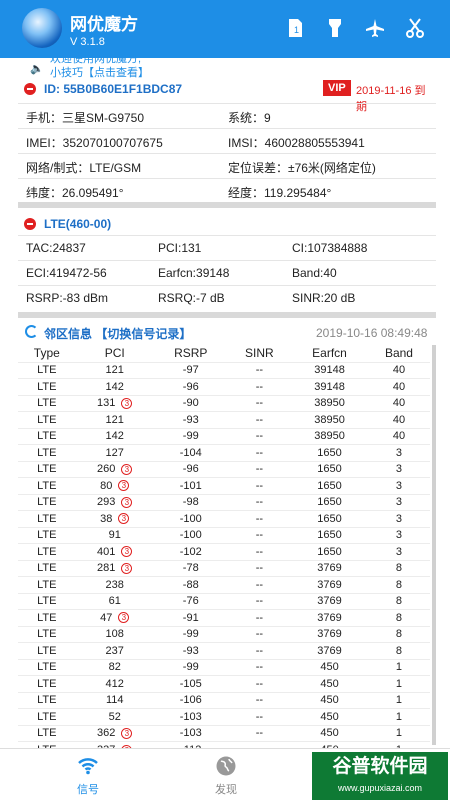 The height and width of the screenshot is (800, 450). What do you see at coordinates (88, 790) in the screenshot?
I see `nav-label-signal: 信号` at bounding box center [88, 790].